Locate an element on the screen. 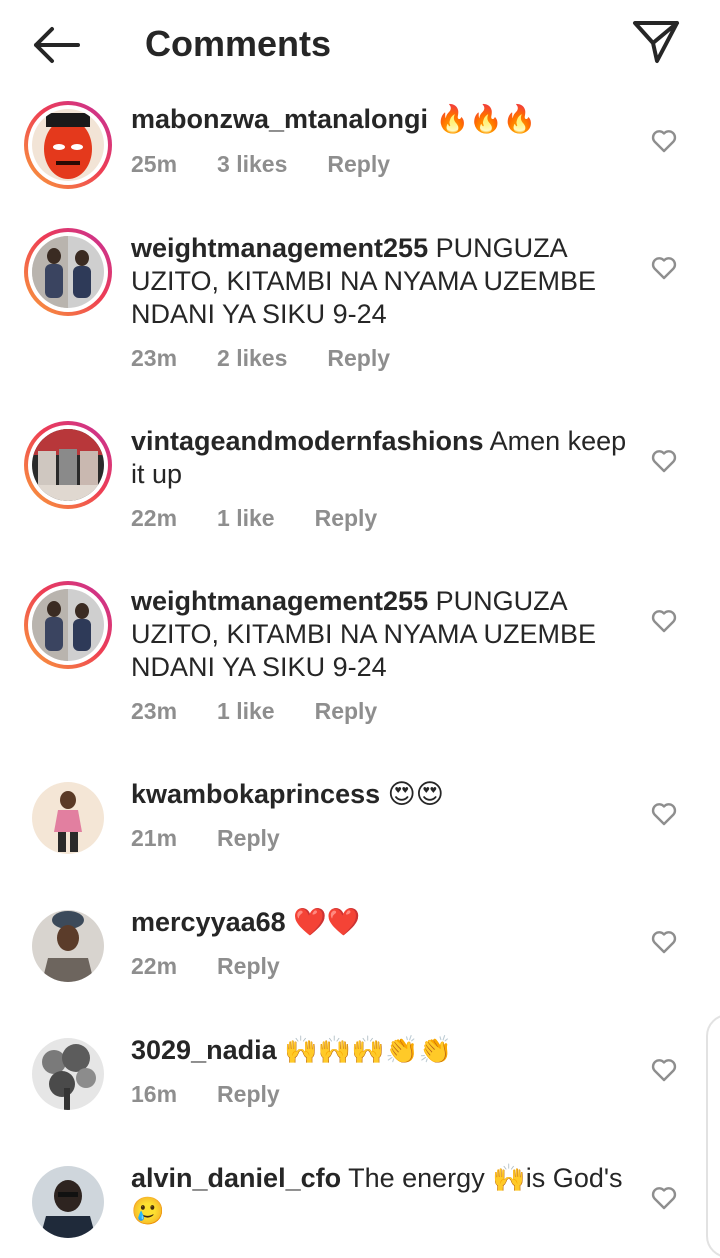 The width and height of the screenshot is (720, 1258). comment-username: alvin_daniel_cfo is located at coordinates (236, 1178).